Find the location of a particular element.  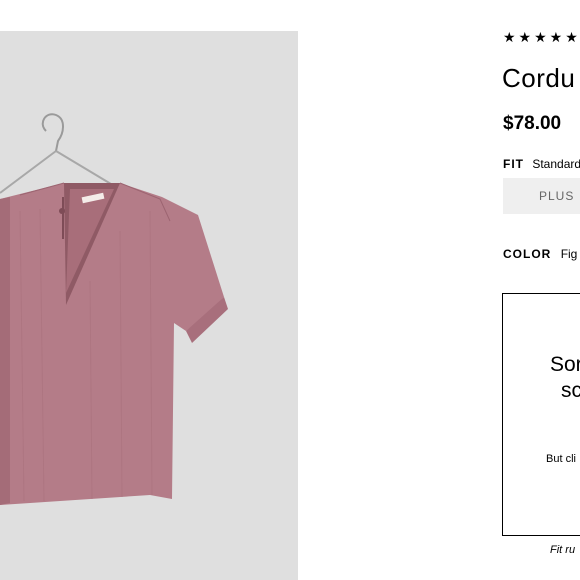

fit-value: Standard is located at coordinates (556, 164).